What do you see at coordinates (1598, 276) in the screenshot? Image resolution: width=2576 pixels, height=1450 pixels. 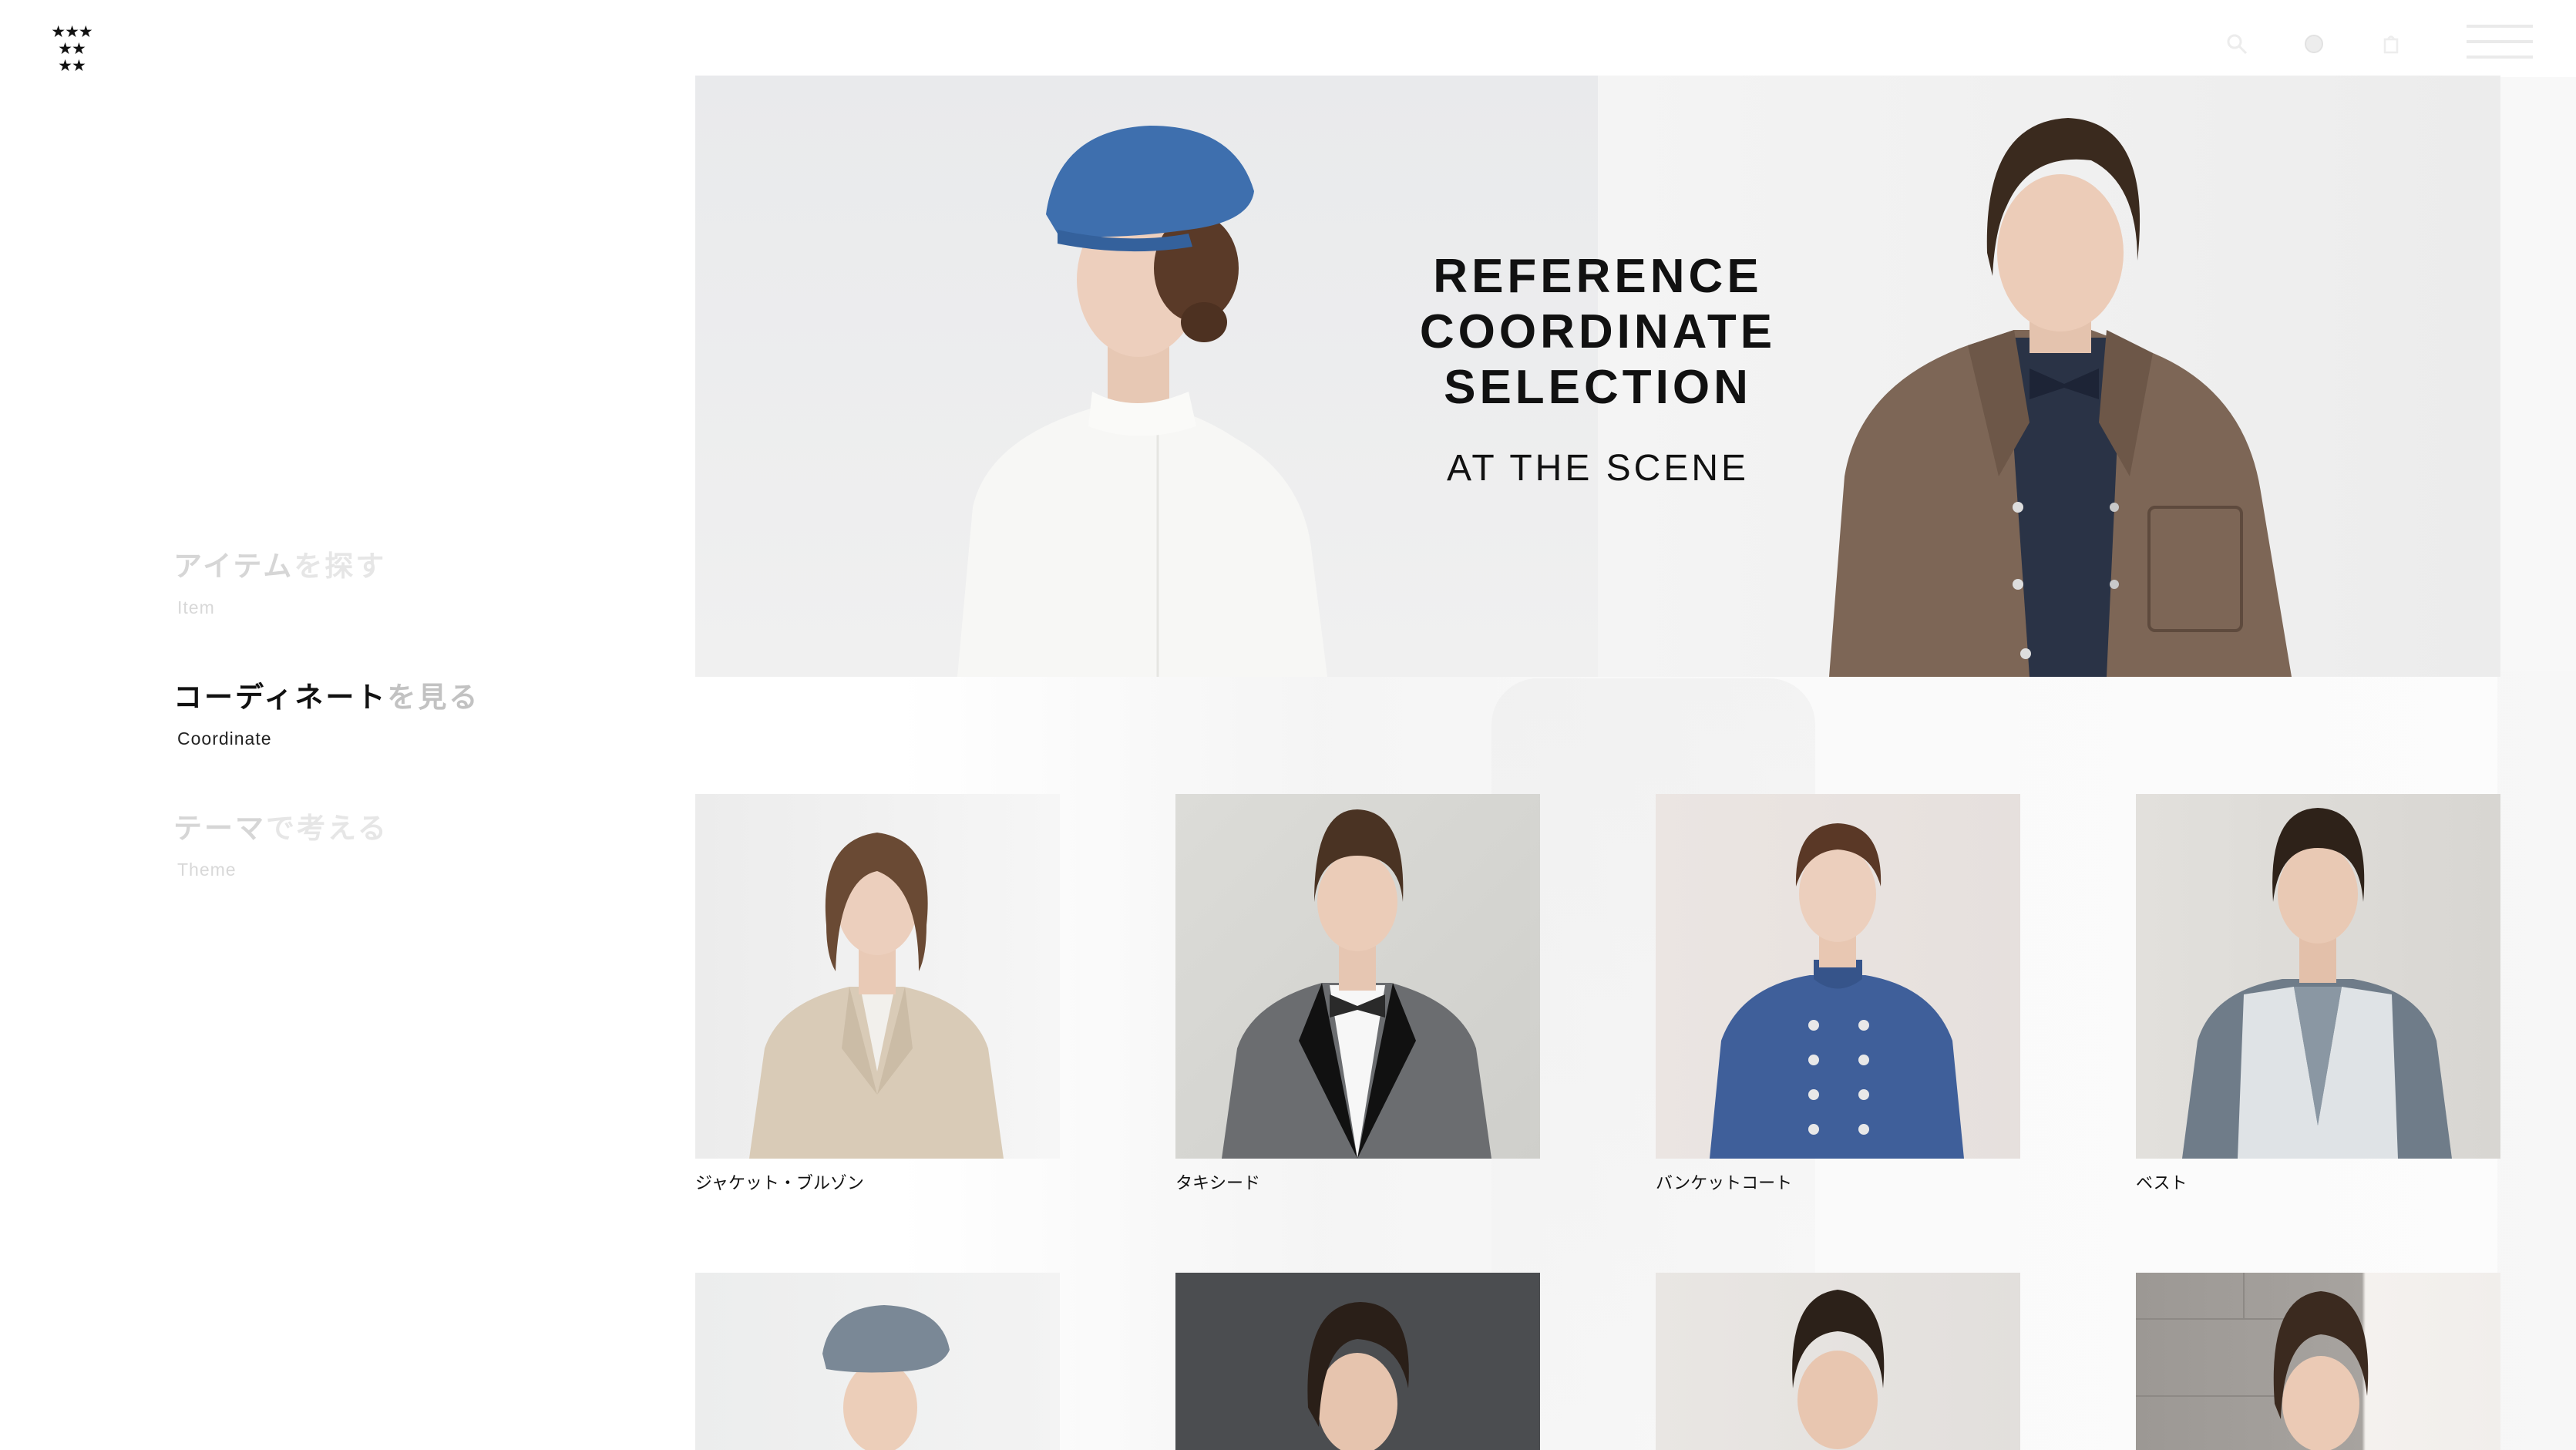 I see `hero-title-line: REFERENCE` at bounding box center [1598, 276].